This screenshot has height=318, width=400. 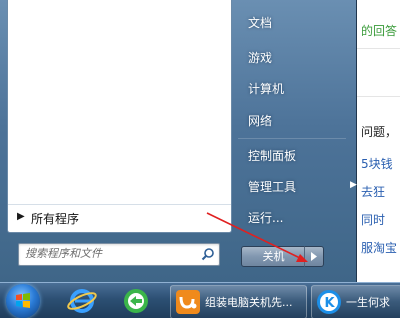 I want to click on shutdown-options-button, so click(x=314, y=256).